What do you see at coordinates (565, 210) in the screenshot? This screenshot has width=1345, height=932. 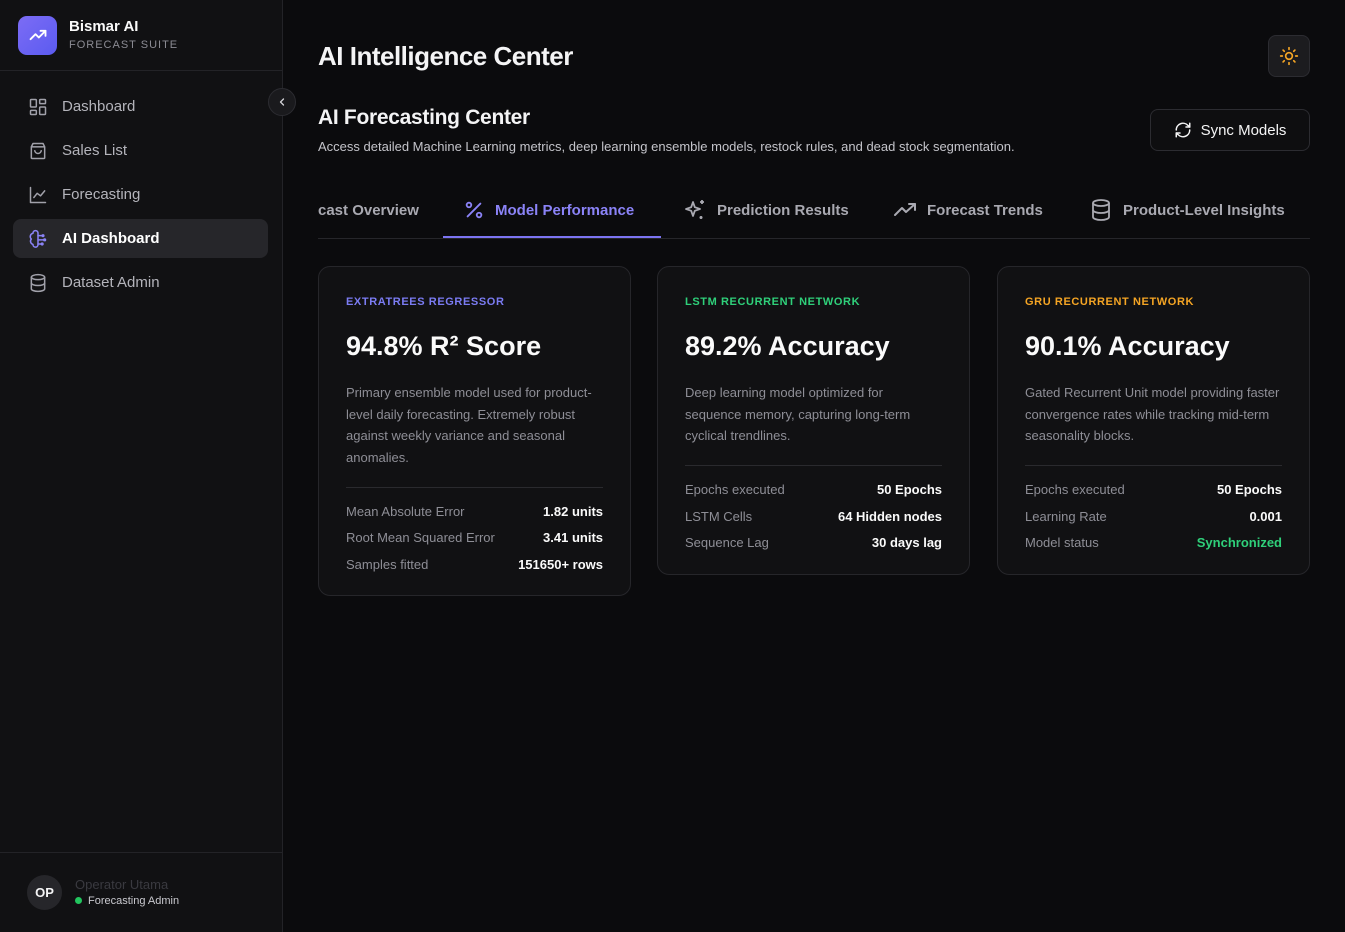 I see `tab-label: Model Performance` at bounding box center [565, 210].